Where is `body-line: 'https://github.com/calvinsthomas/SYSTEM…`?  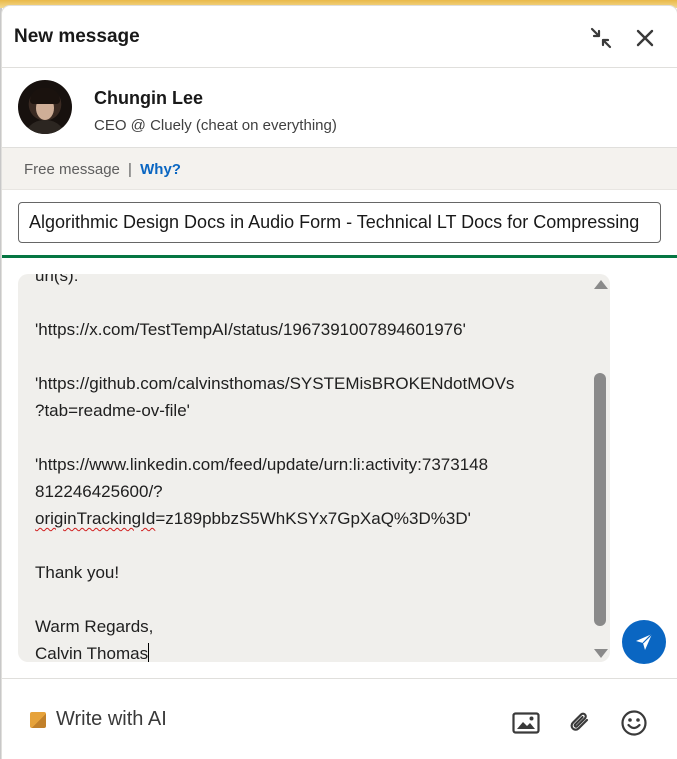 body-line: 'https://github.com/calvinsthomas/SYSTEM… is located at coordinates (275, 383).